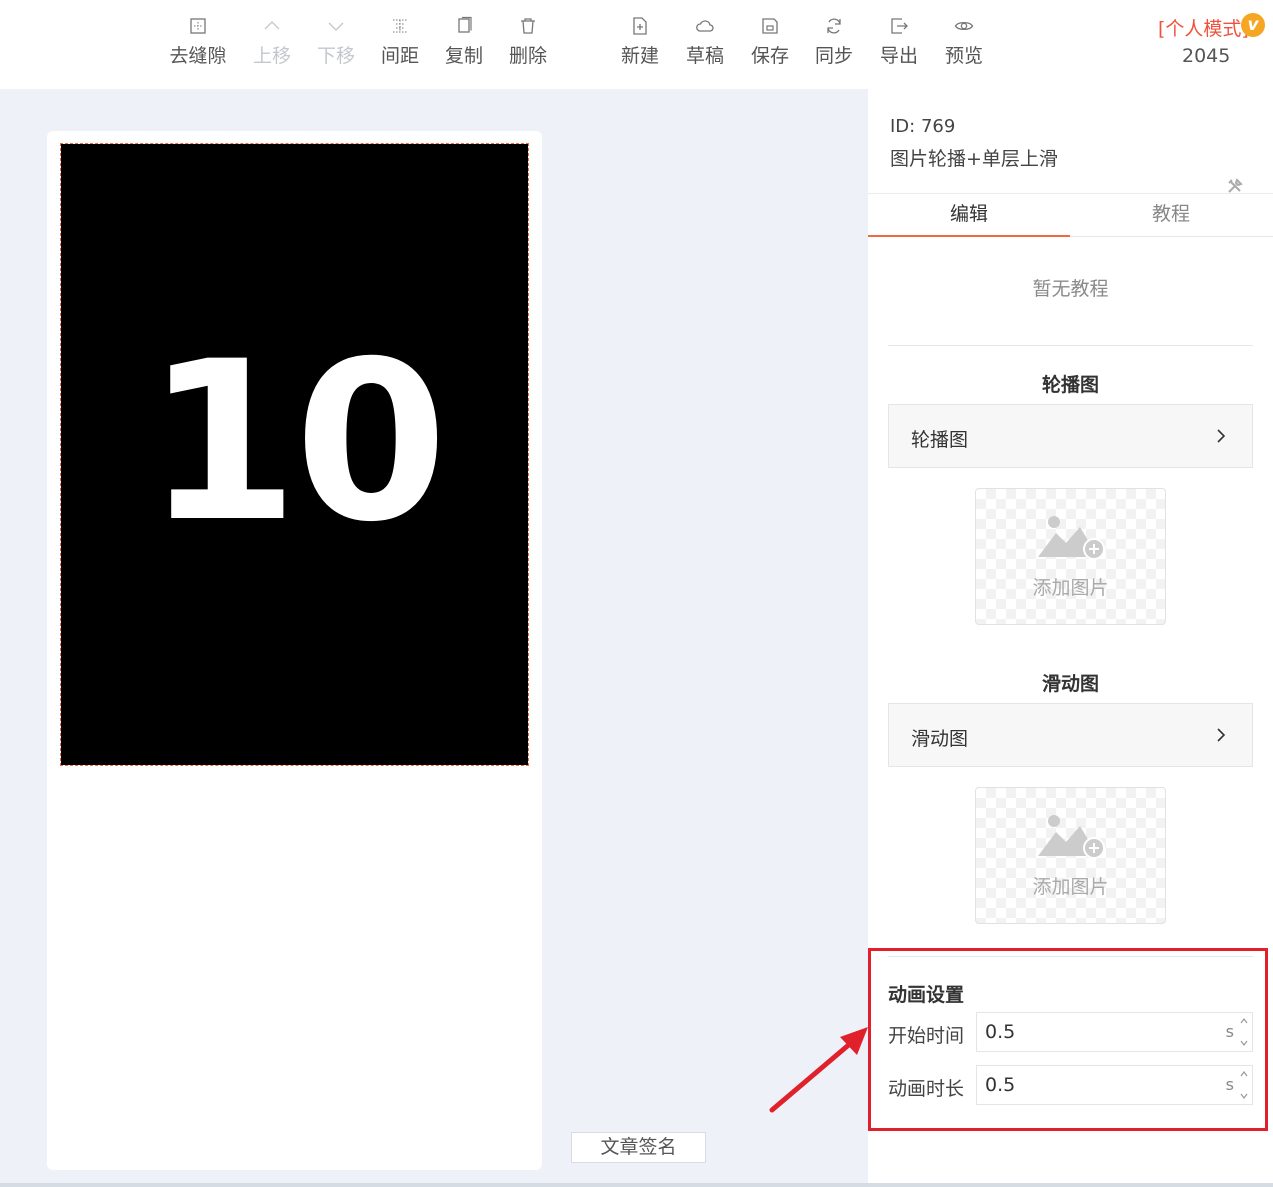 The image size is (1273, 1187). What do you see at coordinates (640, 41) in the screenshot?
I see `new-button: 新建` at bounding box center [640, 41].